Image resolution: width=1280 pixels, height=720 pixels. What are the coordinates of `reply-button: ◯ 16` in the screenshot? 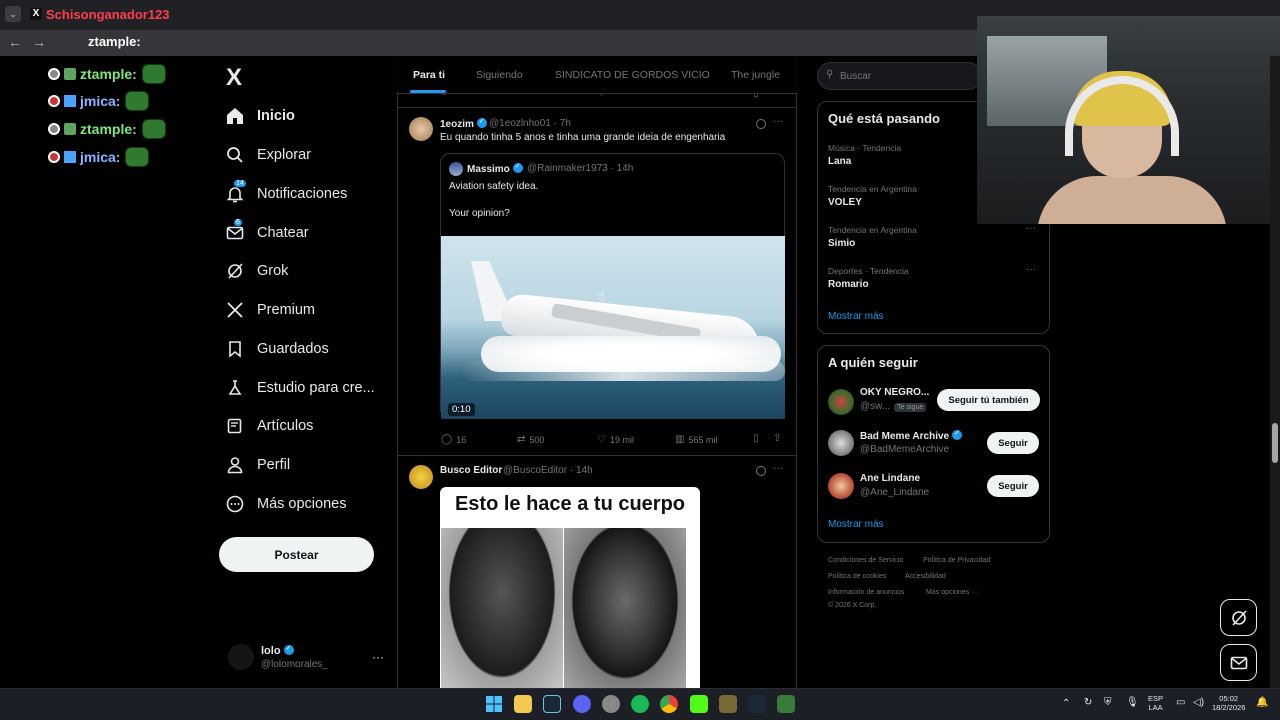 It's located at (453, 439).